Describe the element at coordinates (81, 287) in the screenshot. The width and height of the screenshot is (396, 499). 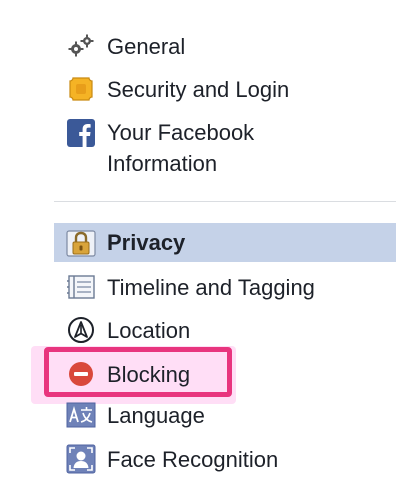
I see `timeline-icon` at that location.